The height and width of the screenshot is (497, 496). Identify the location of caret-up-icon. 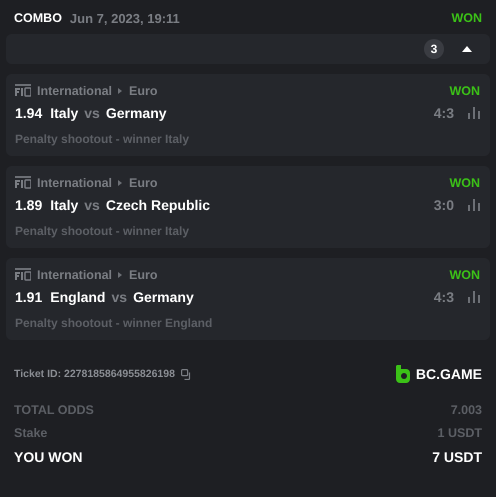
(467, 49).